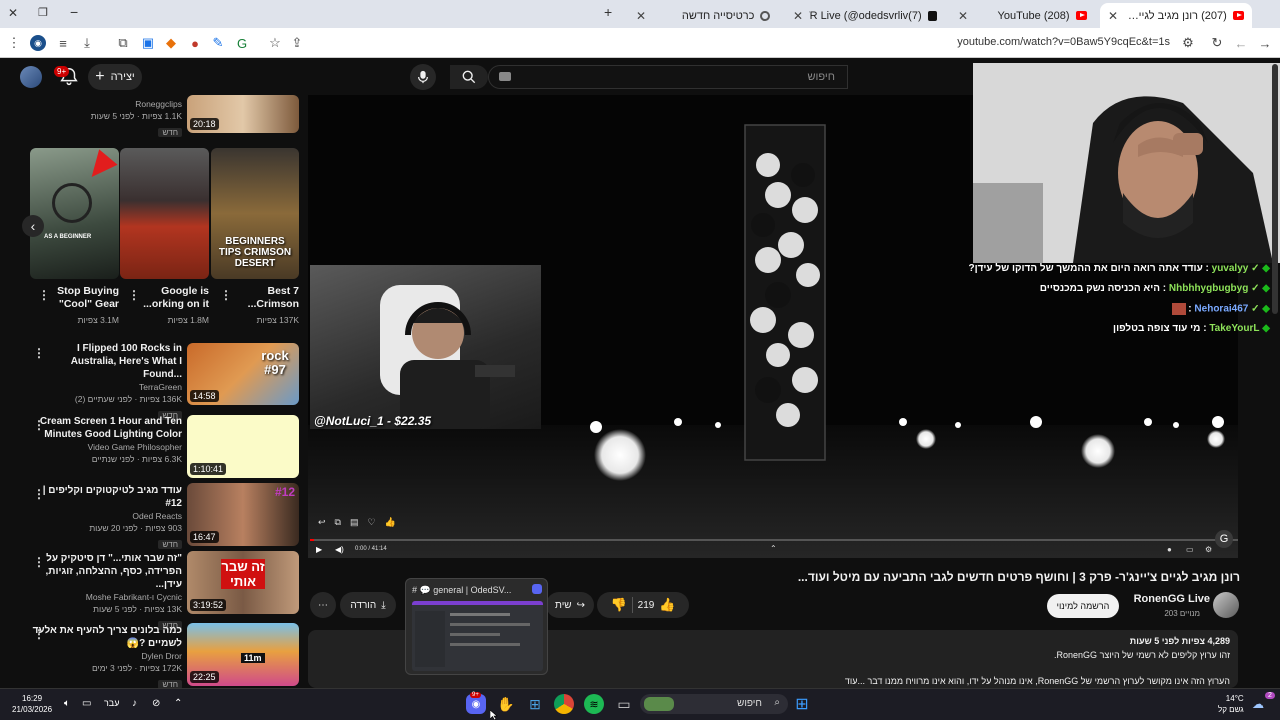  I want to click on dislike-button: 👎, so click(618, 605).